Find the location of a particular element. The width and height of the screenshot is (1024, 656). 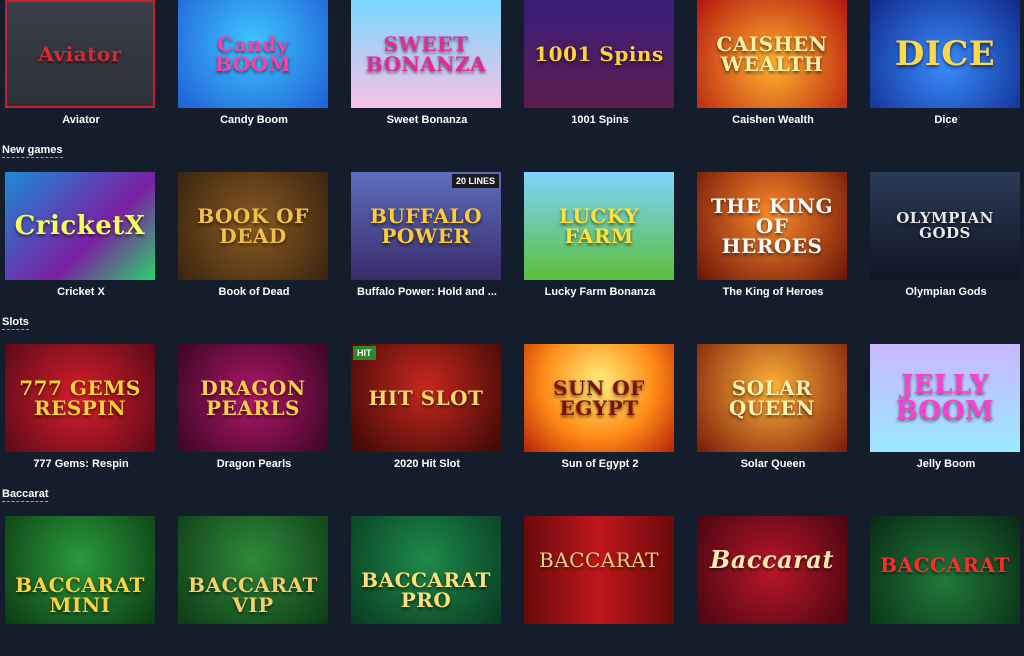

game-thumbnail: CAISHEN WEALTH is located at coordinates (772, 54).